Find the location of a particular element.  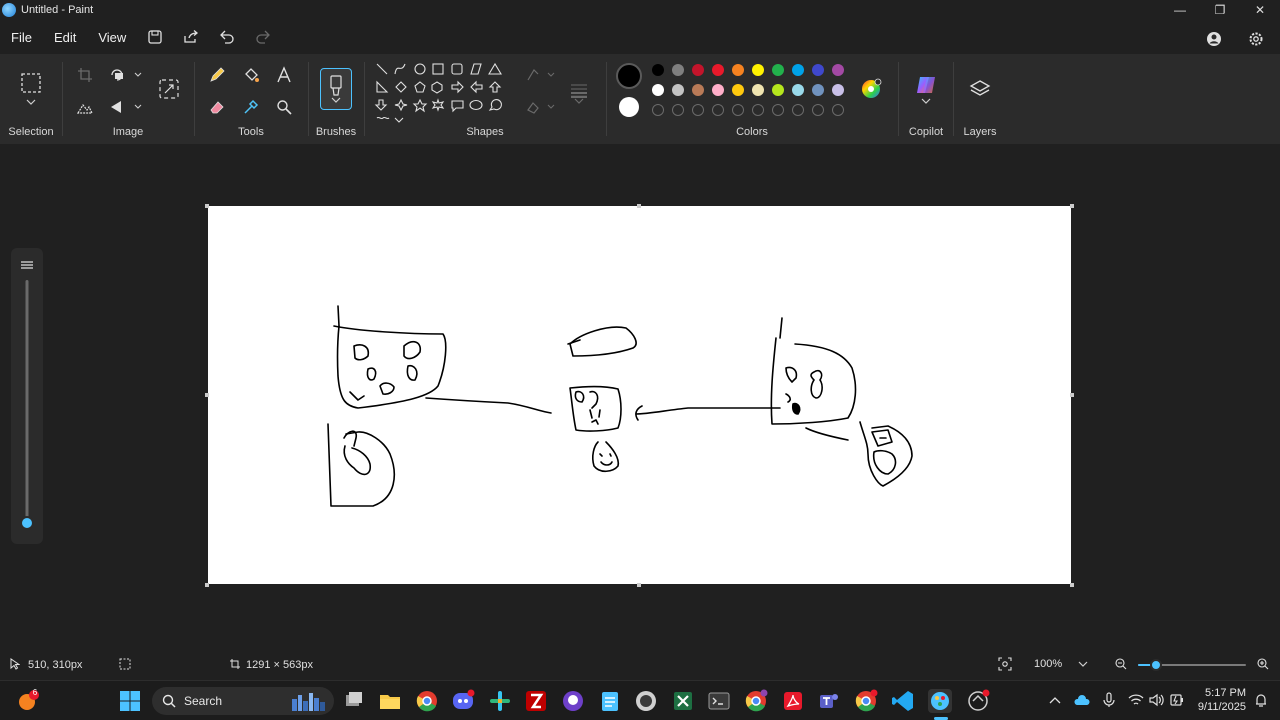

fit-to-window-icon is located at coordinates (1005, 664).